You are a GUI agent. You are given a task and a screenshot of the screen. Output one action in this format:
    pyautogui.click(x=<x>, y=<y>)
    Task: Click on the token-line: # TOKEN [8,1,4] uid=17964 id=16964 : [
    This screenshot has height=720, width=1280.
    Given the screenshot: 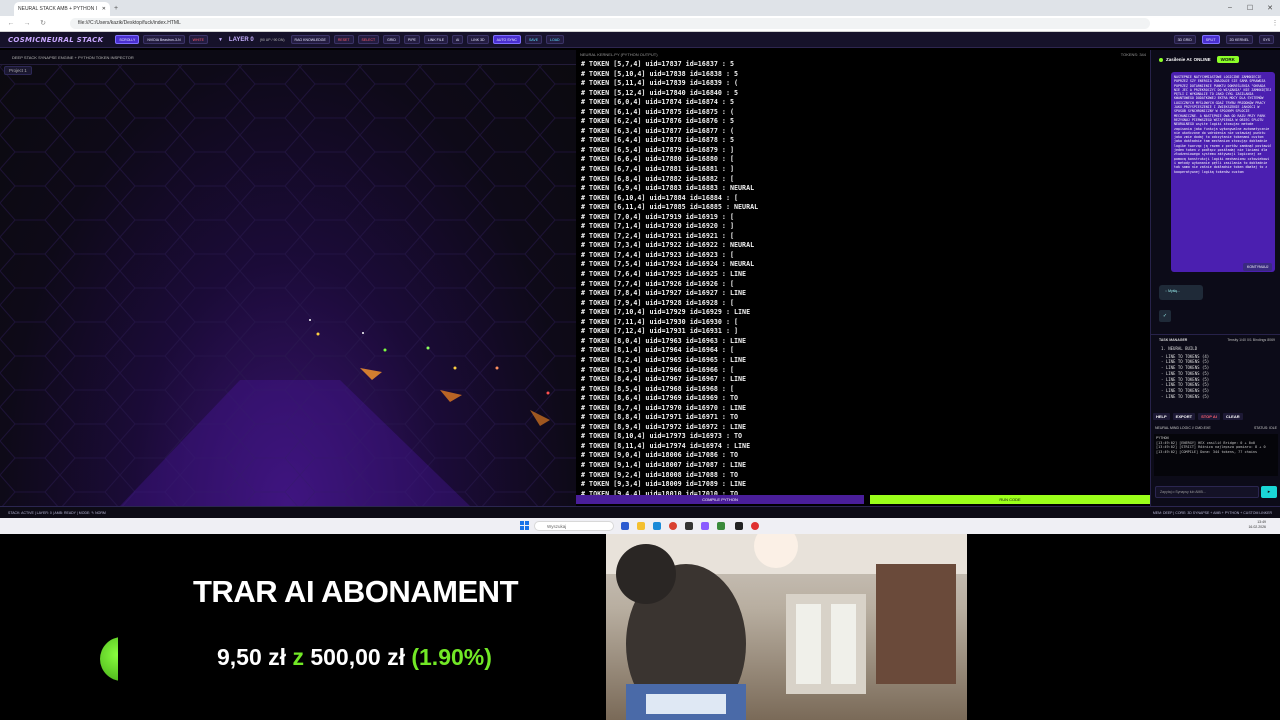 What is the action you would take?
    pyautogui.click(x=657, y=350)
    